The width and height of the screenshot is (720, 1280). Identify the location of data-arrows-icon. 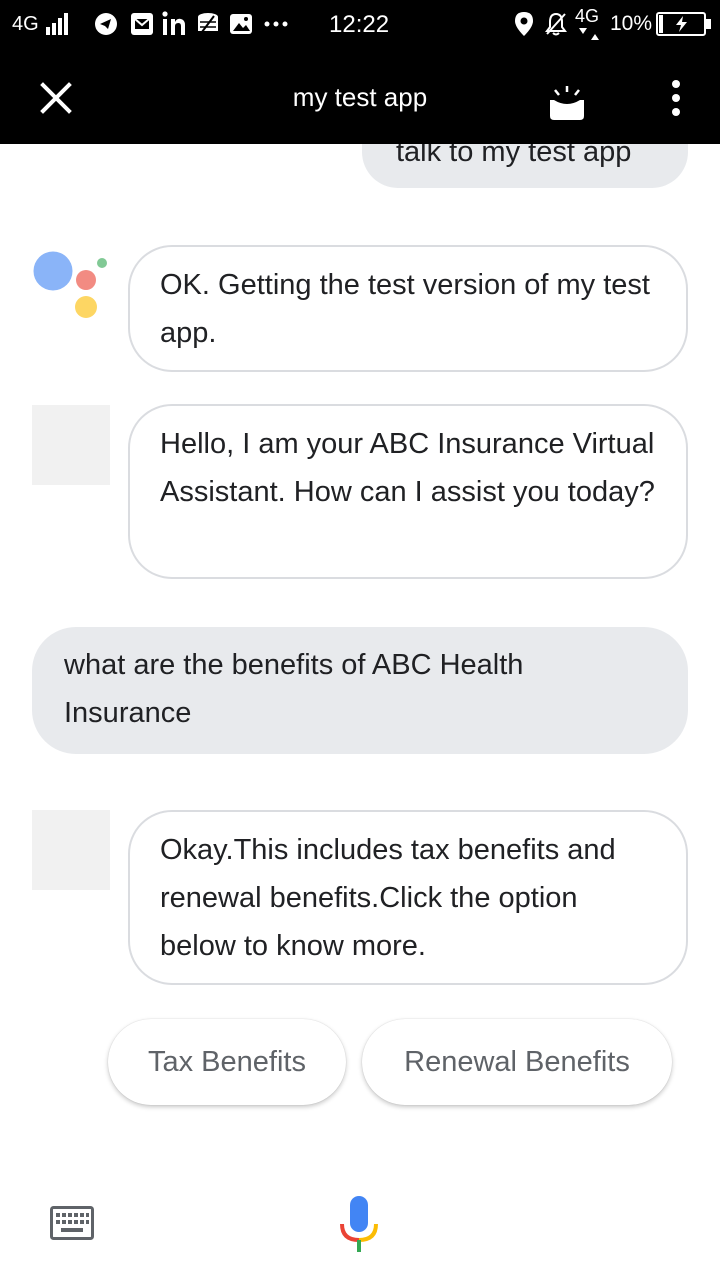
(589, 34).